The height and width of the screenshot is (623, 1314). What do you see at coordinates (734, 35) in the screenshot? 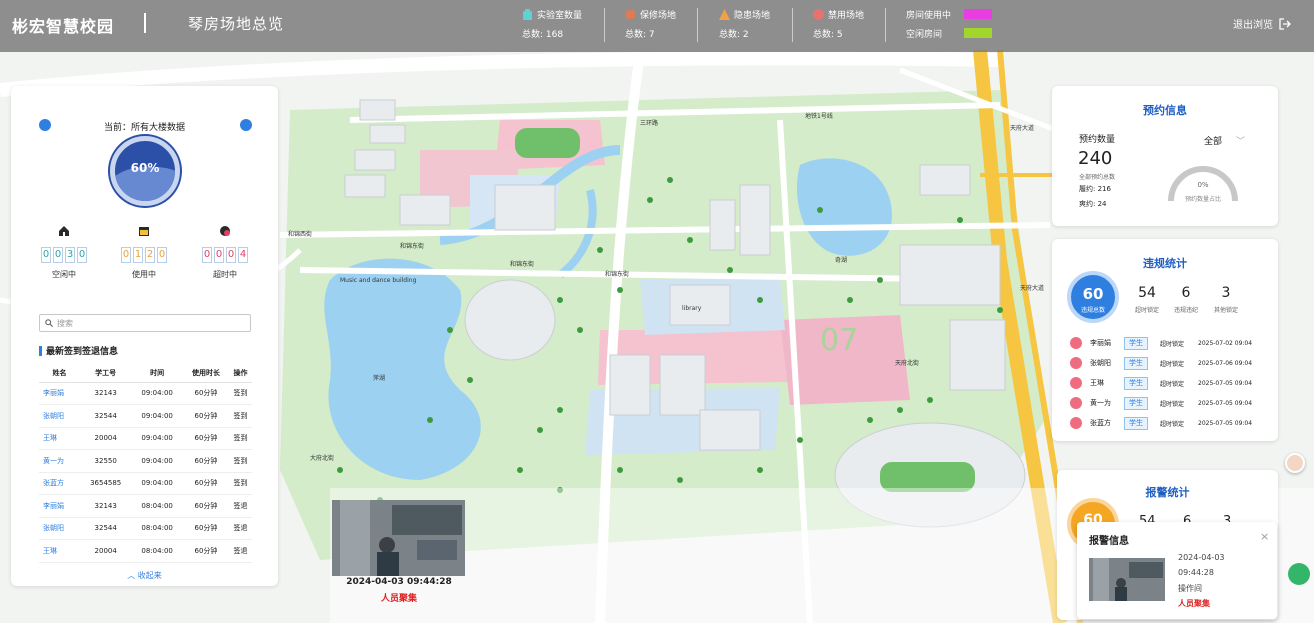
I see `stat-value: 总数: 2` at bounding box center [734, 35].